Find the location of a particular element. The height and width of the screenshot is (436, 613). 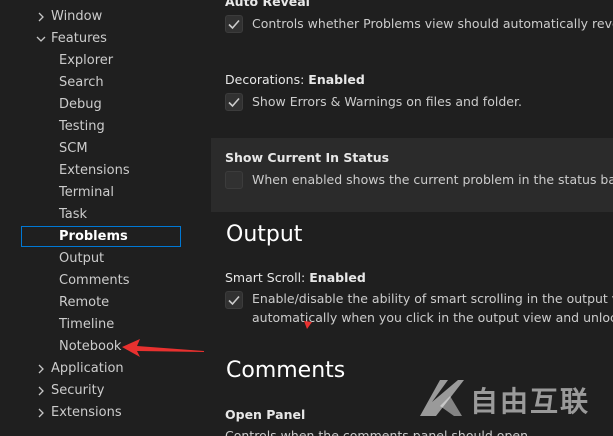

tree-item-label: Features is located at coordinates (79, 38).